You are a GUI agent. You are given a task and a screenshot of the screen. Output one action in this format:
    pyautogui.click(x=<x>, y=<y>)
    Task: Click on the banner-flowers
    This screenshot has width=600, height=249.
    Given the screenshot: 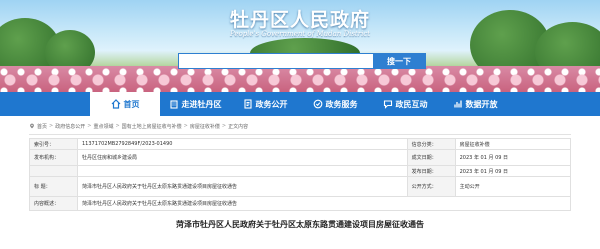 What is the action you would take?
    pyautogui.click(x=300, y=79)
    